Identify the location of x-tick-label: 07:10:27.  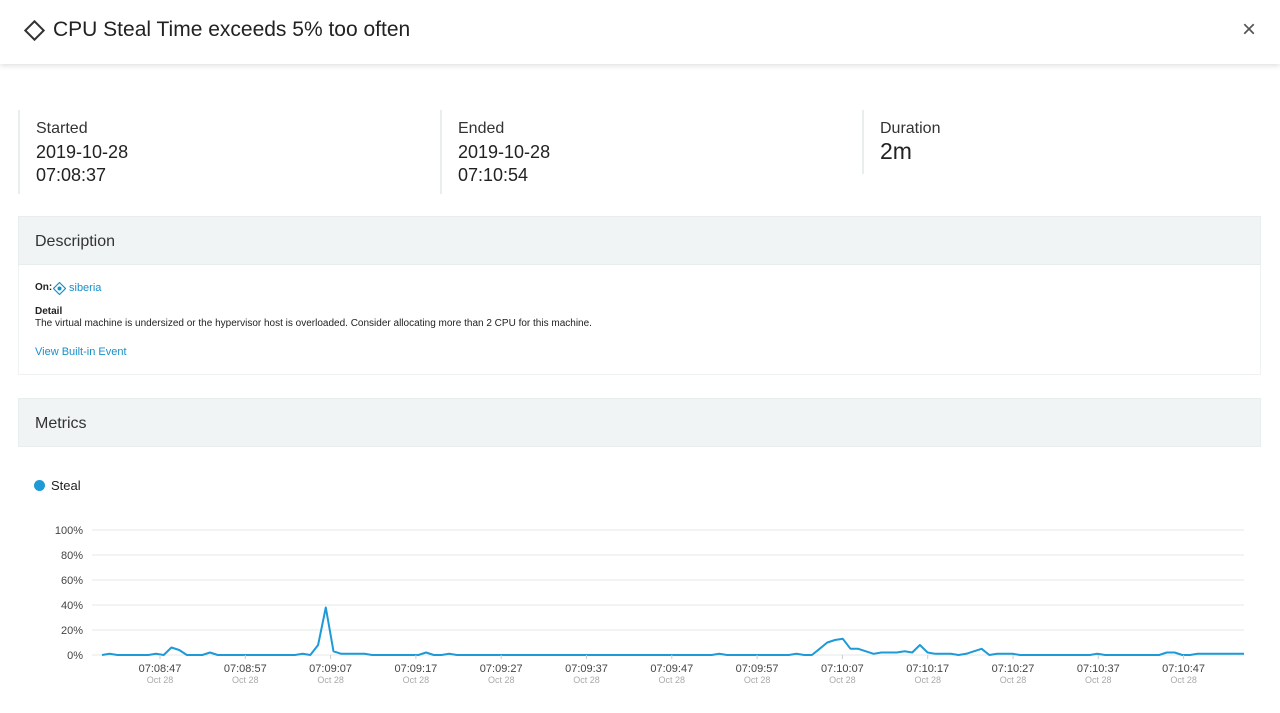
(1013, 669).